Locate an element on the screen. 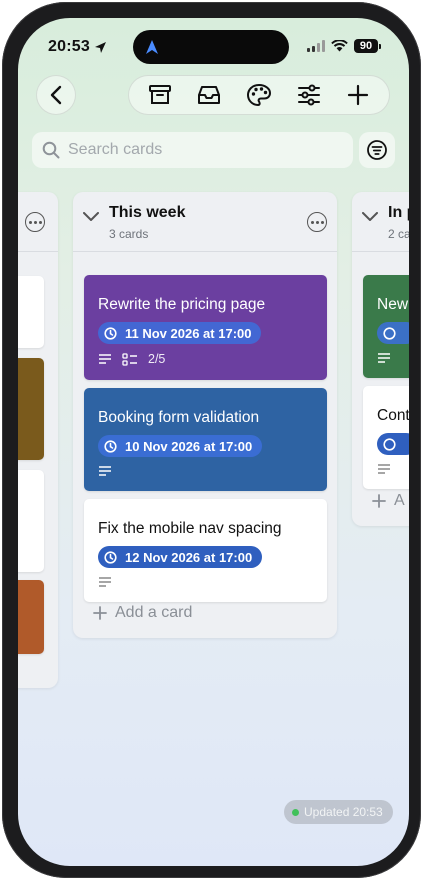 The height and width of the screenshot is (880, 423). settings-button is located at coordinates (309, 95).